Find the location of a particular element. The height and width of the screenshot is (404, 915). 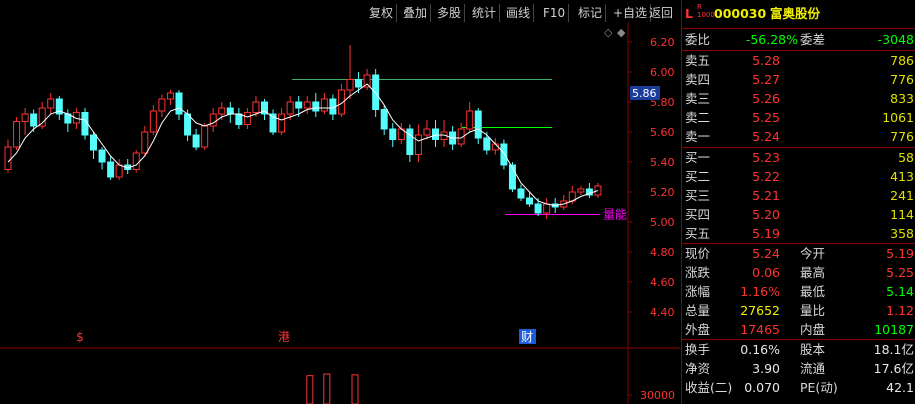

weibi-row: 委比 -56.28% 委差 -3048 is located at coordinates (798, 40).